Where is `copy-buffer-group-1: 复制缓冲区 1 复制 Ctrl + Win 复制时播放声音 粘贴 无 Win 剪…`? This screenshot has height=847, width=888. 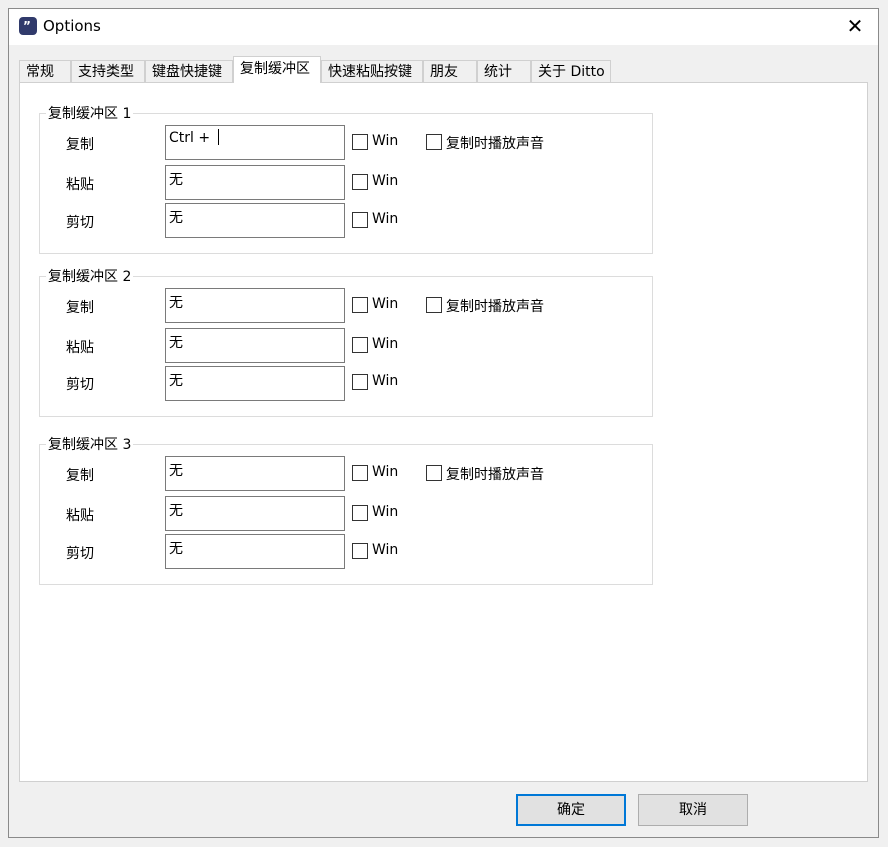 copy-buffer-group-1: 复制缓冲区 1 复制 Ctrl + Win 复制时播放声音 粘贴 无 Win 剪… is located at coordinates (346, 178).